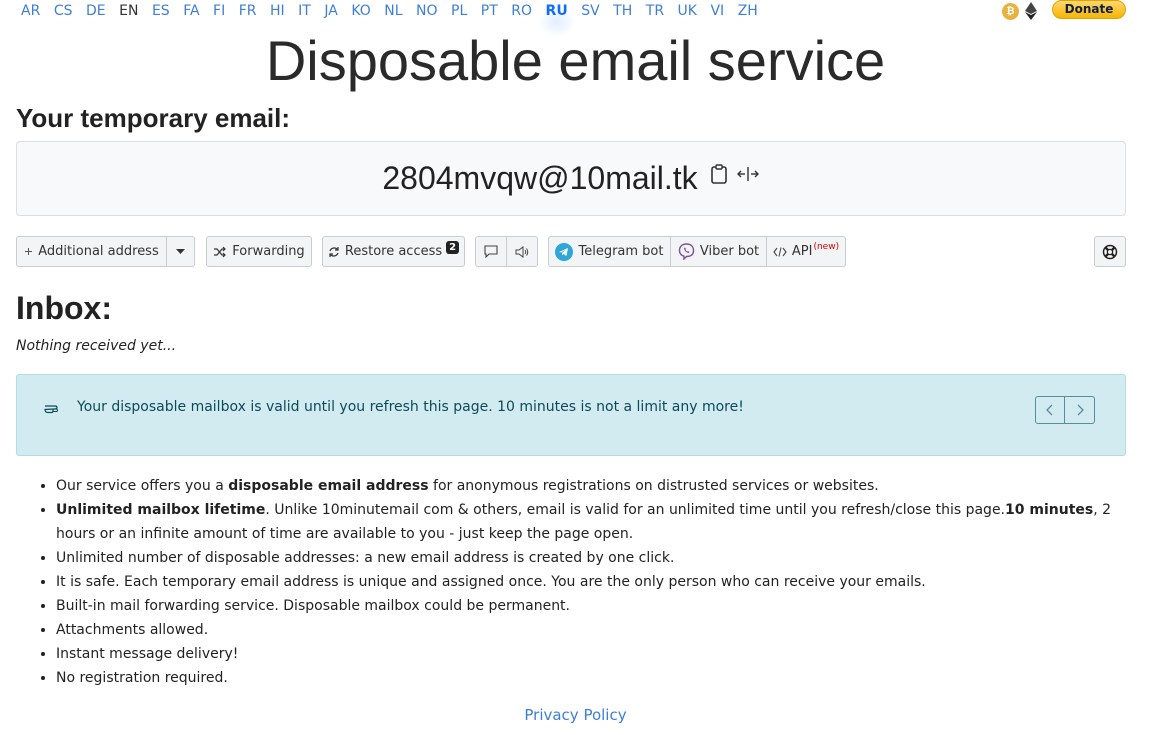 This screenshot has height=735, width=1151. Describe the element at coordinates (748, 174) in the screenshot. I see `resize-icon` at that location.